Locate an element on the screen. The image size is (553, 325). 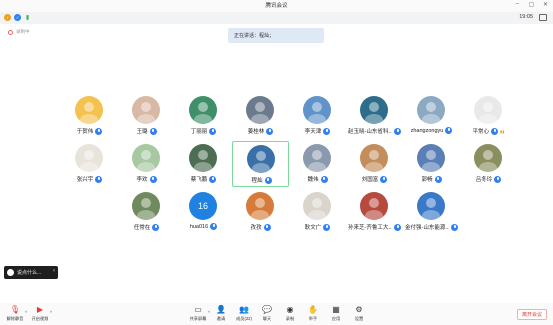
participant-tile: 任常在 is located at coordinates (146, 212).